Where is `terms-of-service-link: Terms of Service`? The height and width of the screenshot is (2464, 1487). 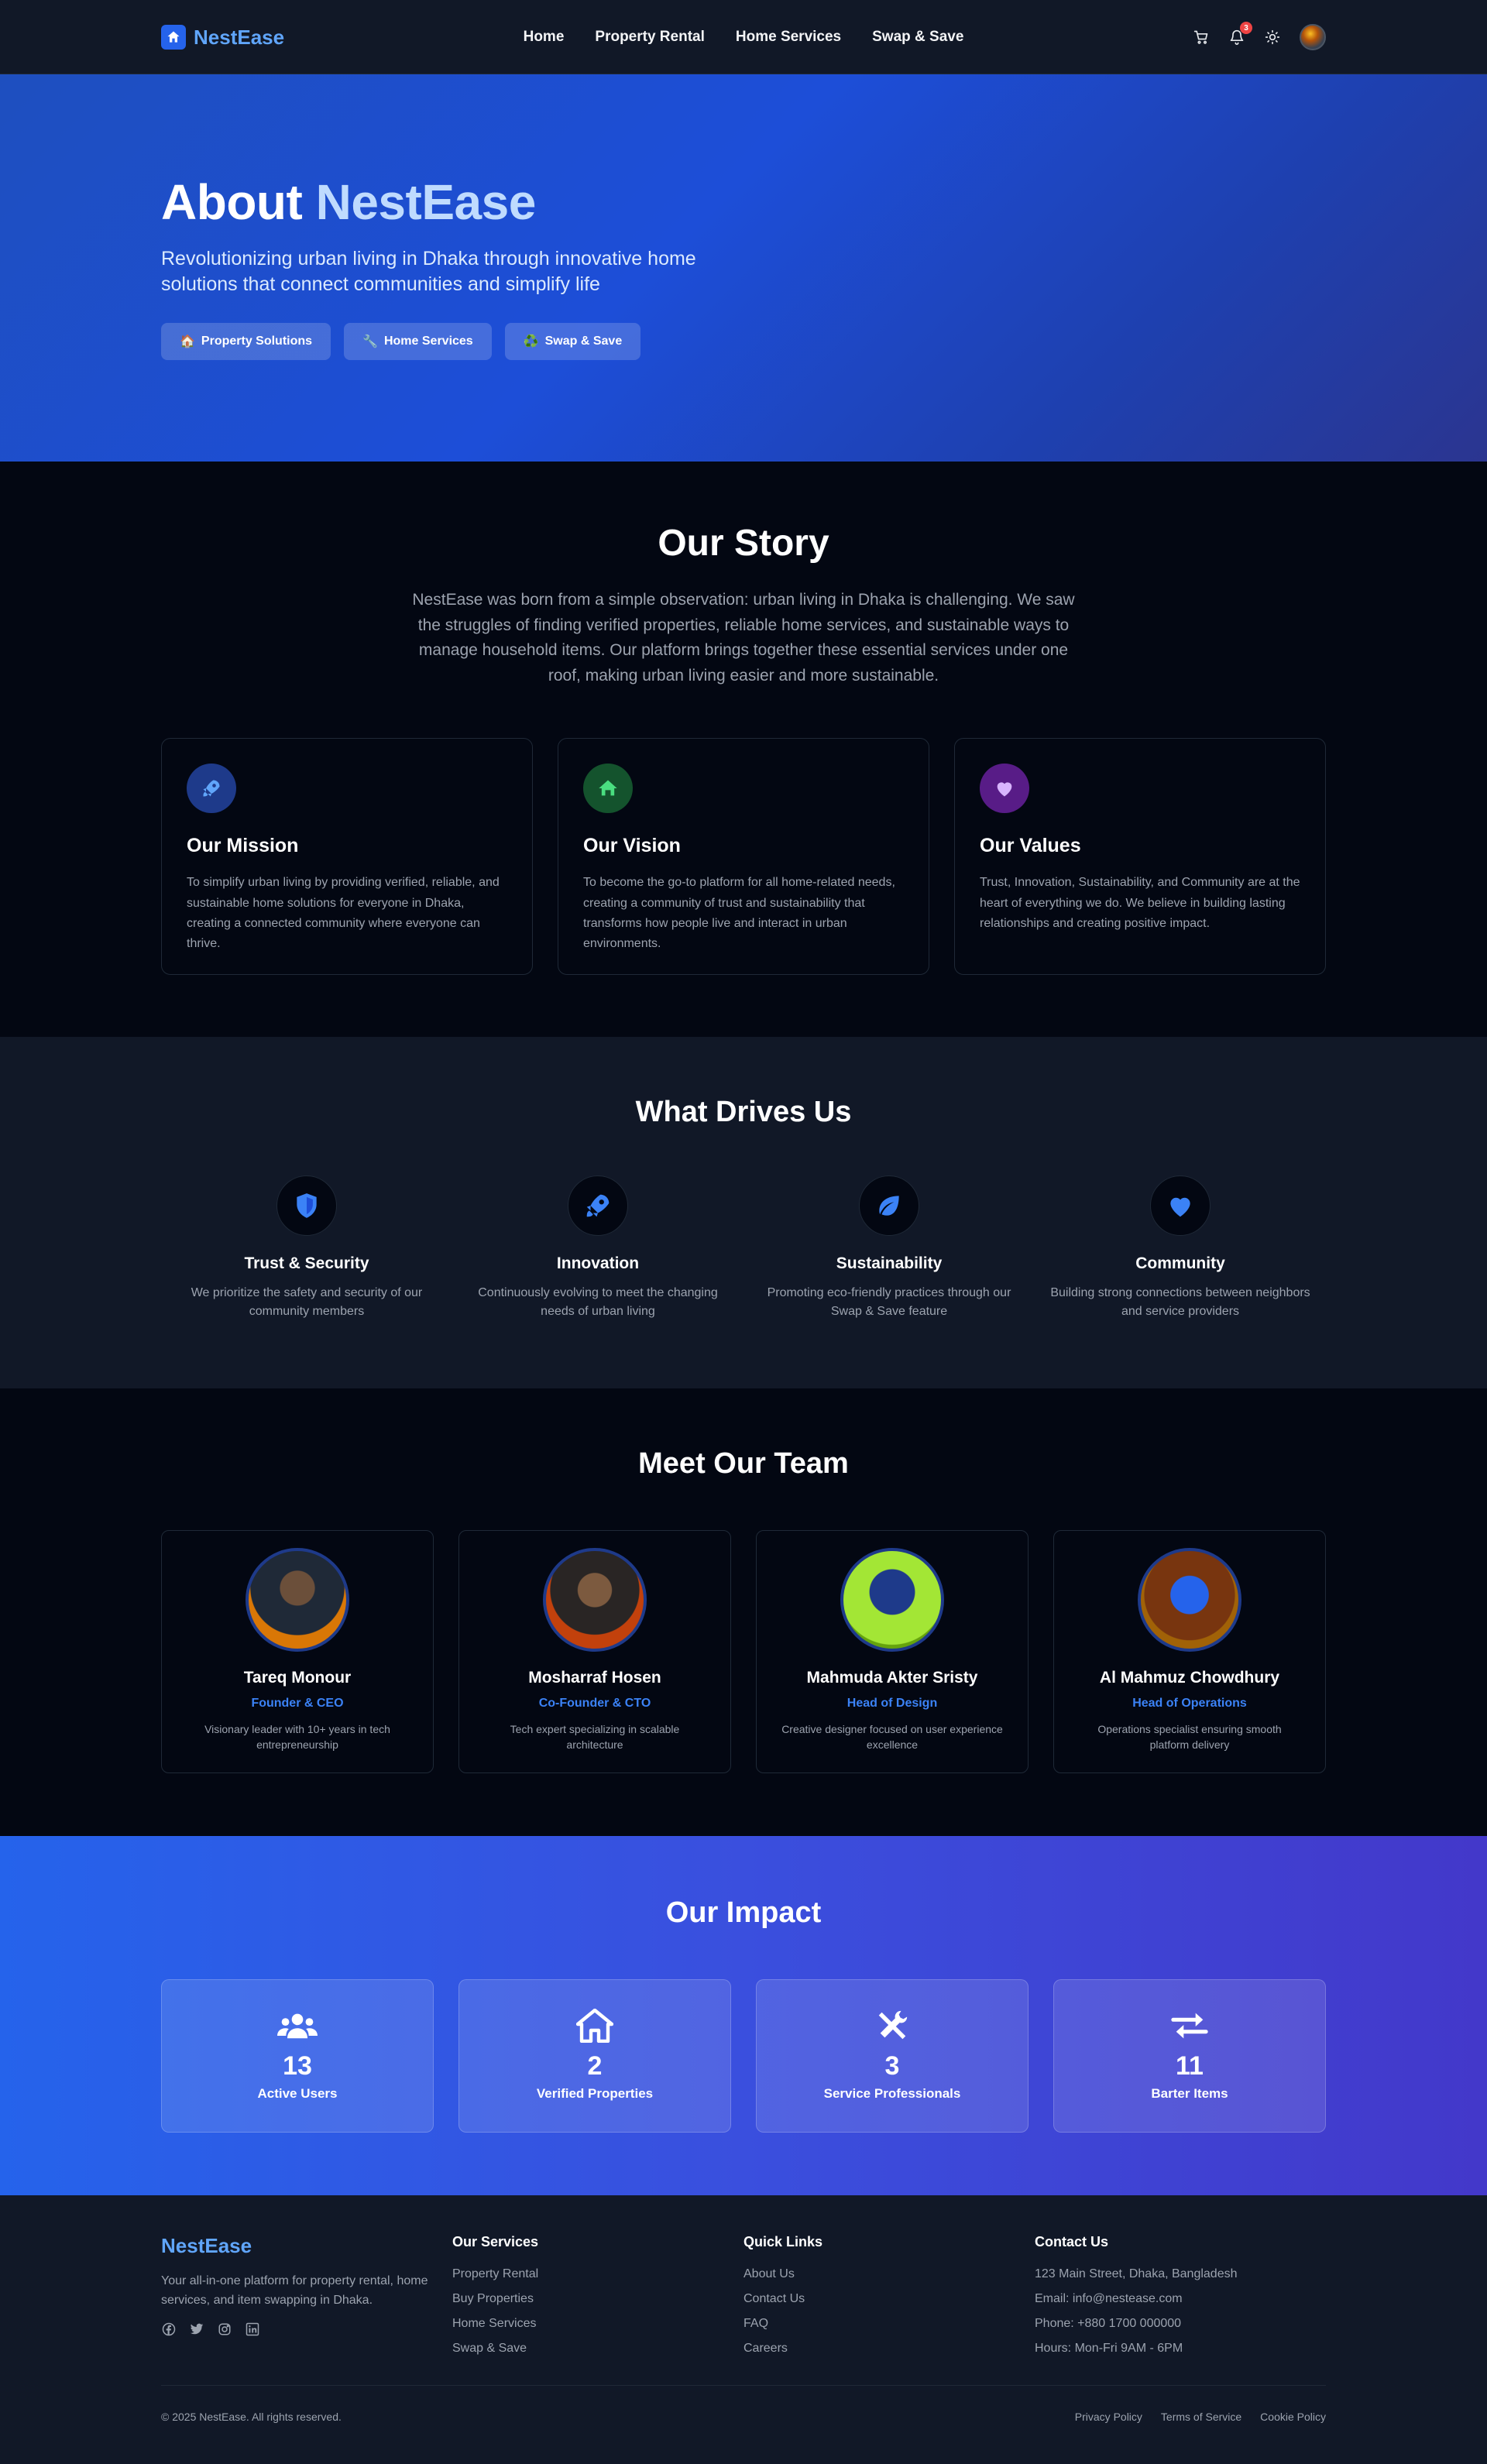 terms-of-service-link: Terms of Service is located at coordinates (1201, 2417).